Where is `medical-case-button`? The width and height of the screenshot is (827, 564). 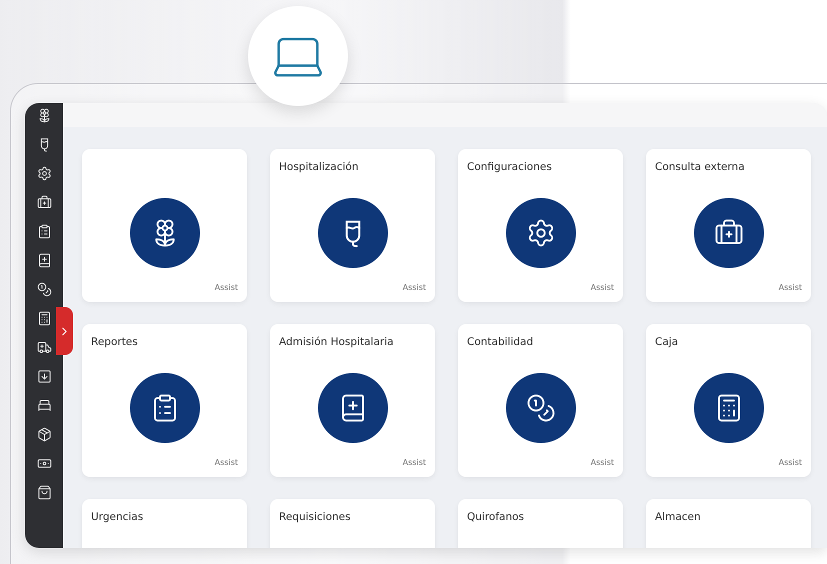
medical-case-button is located at coordinates (44, 202).